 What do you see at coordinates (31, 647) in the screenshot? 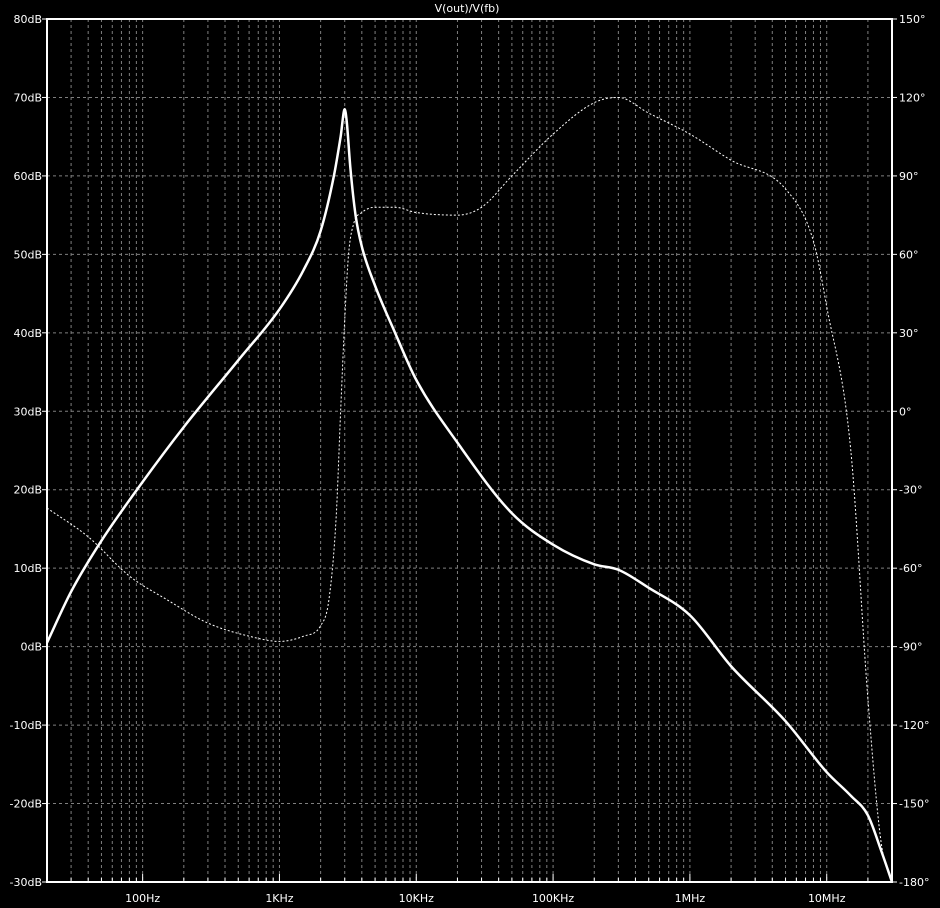
I see `y-left-tick-label: 0dB` at bounding box center [31, 647].